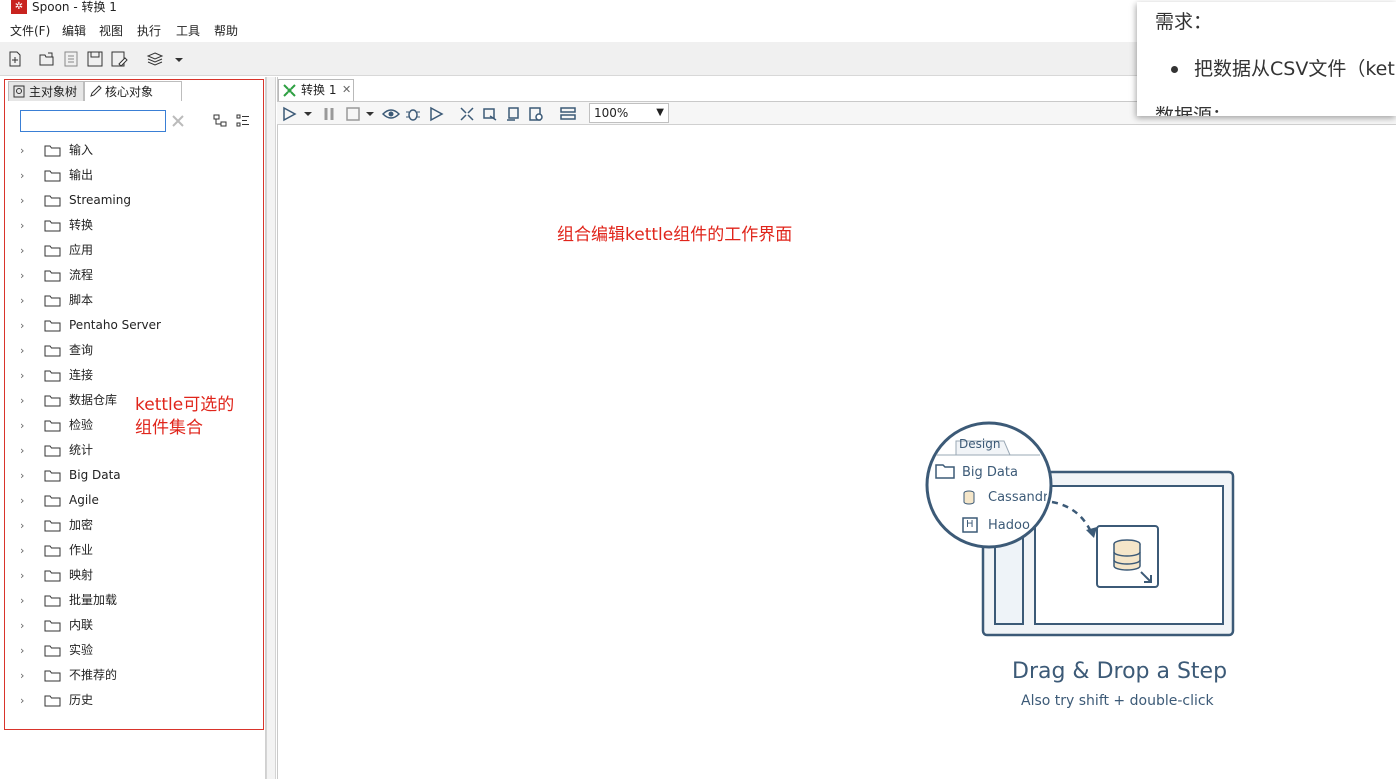 The image size is (1396, 779). Describe the element at coordinates (138, 326) in the screenshot. I see `tree-item: › Pentaho Server` at that location.